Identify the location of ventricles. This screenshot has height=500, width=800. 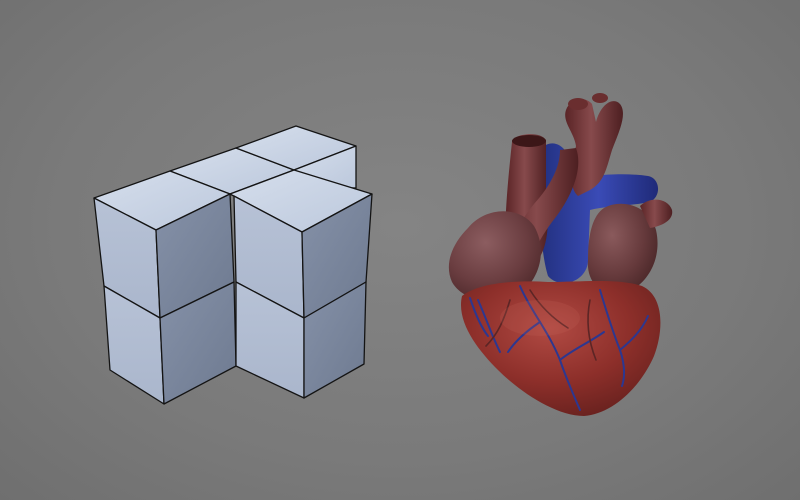
(560, 348).